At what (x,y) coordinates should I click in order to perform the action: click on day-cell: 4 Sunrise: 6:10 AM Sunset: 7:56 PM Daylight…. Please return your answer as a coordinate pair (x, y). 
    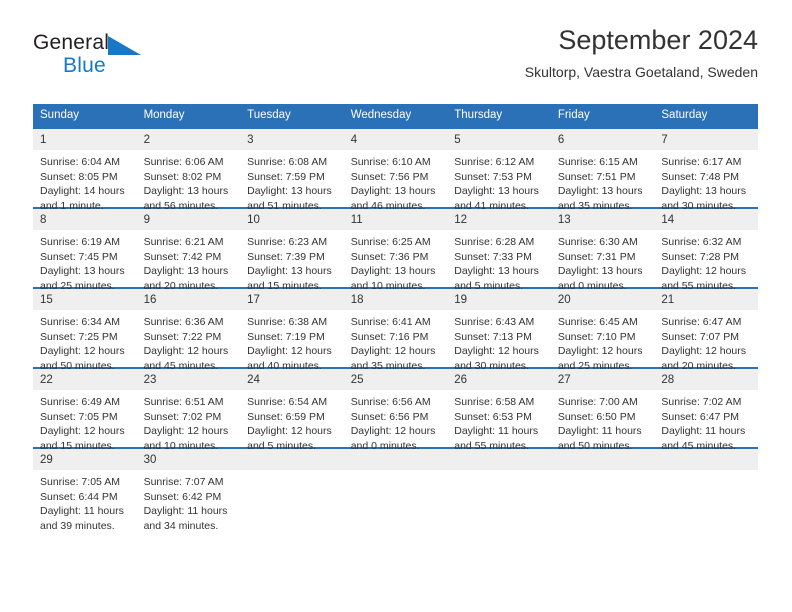
    Looking at the image, I should click on (395, 169).